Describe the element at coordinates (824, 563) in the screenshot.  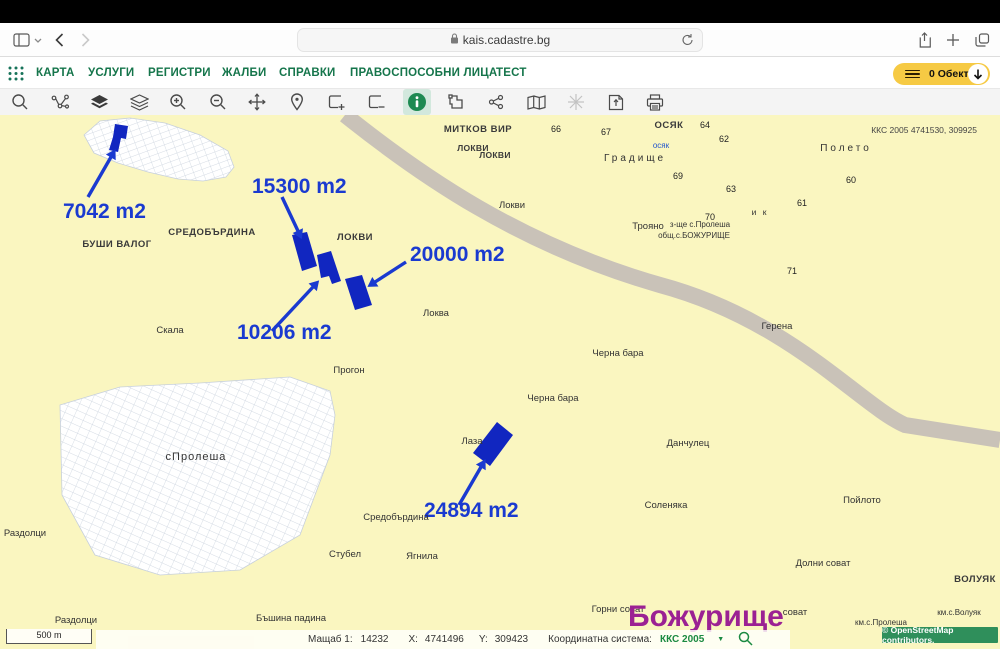
I see `map-label: Долни соват` at that location.